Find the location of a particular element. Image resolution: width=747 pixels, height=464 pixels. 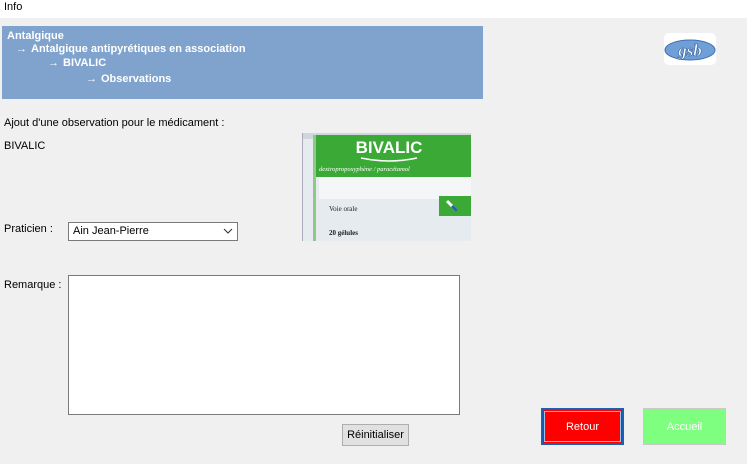

praticien-selected-value: Ain Jean-Pierre is located at coordinates (111, 231).